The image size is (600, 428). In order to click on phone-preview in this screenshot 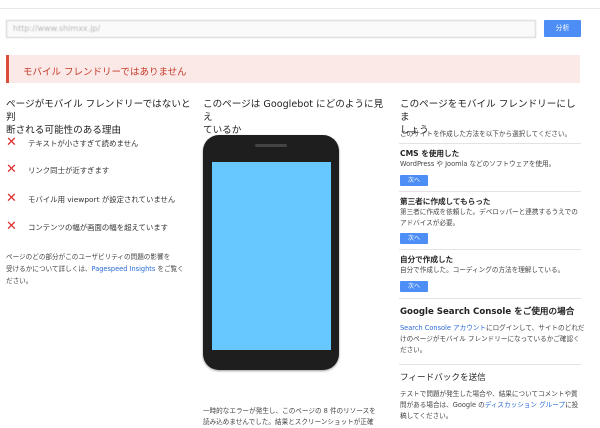, I will do `click(271, 252)`.